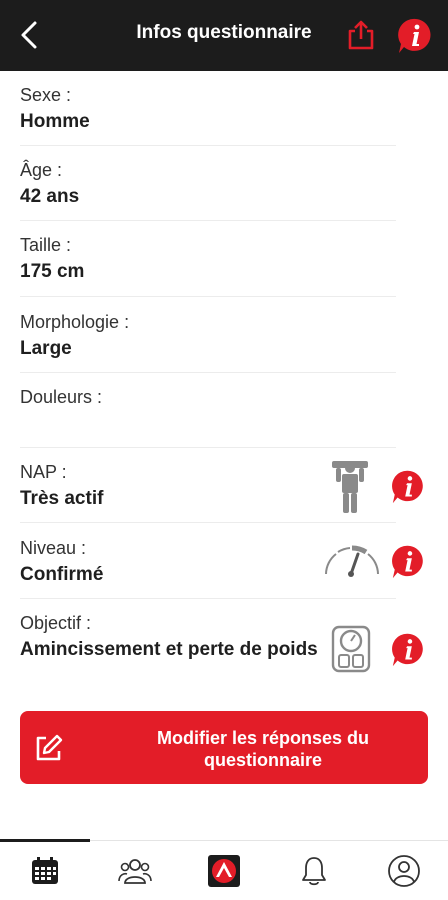 This screenshot has height=900, width=448. I want to click on field-label: Taille :, so click(46, 245).